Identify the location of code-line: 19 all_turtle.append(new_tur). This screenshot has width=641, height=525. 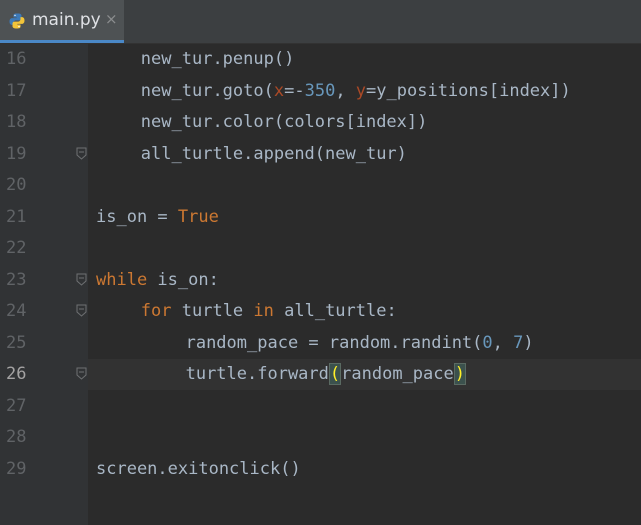
(320, 154).